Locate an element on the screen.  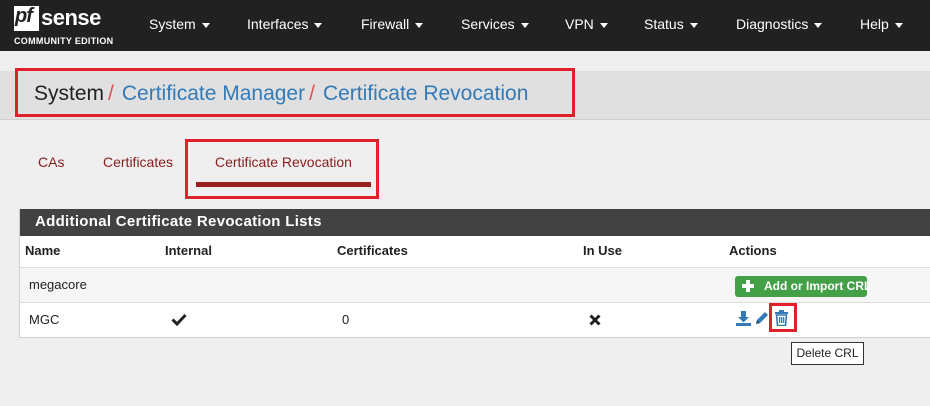
pfsense-logo: pf sense COMMUNITY EDITION is located at coordinates (69, 25).